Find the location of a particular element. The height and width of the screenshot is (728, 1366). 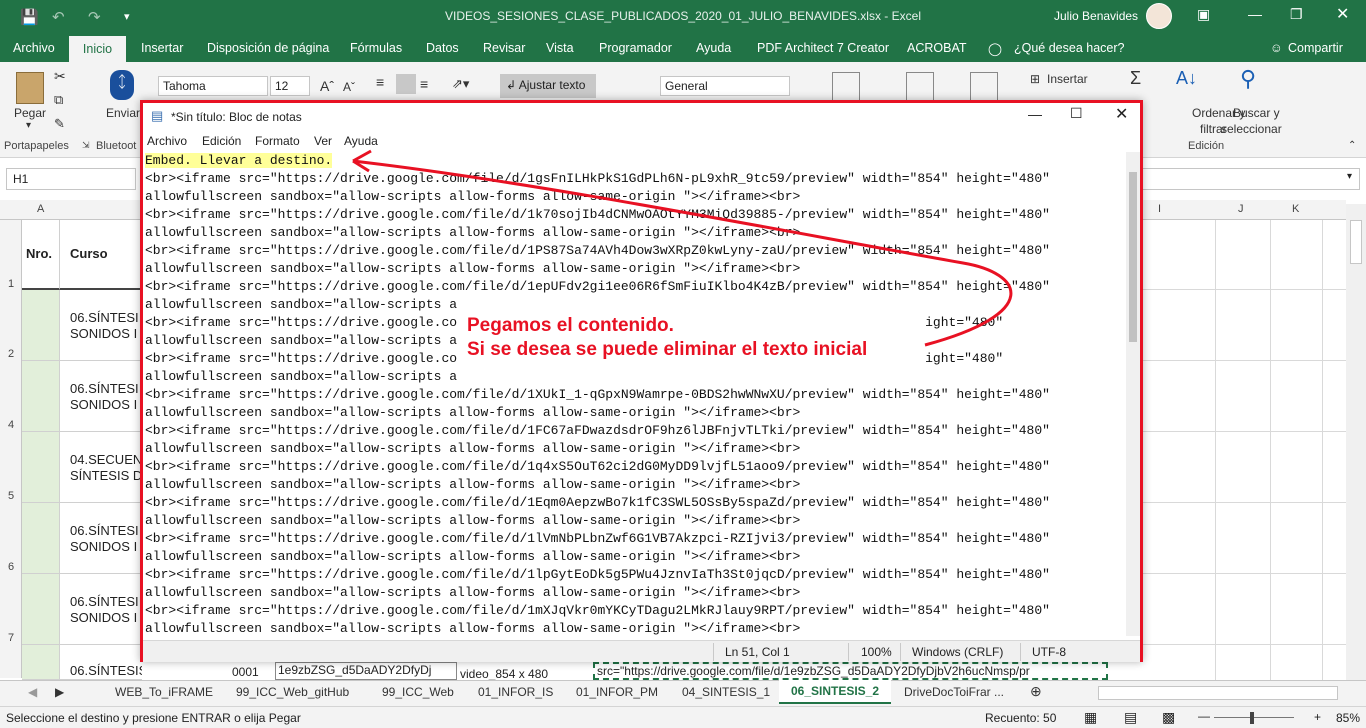

share-button: Compartir is located at coordinates (1315, 48).